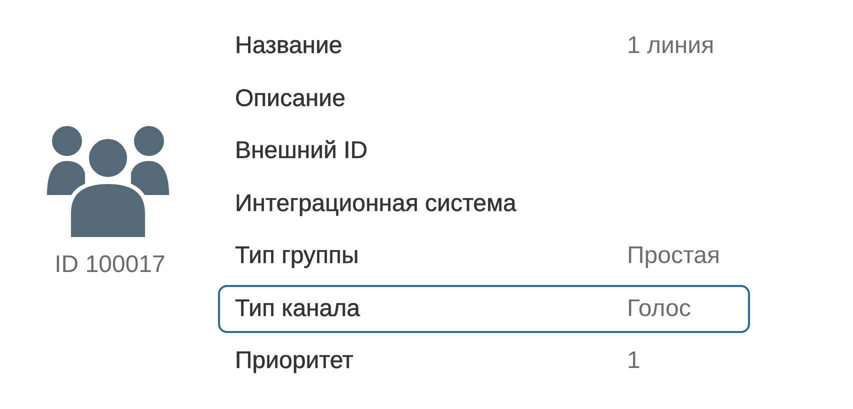 The height and width of the screenshot is (409, 853). What do you see at coordinates (110, 265) in the screenshot?
I see `group-id: ID 100017` at bounding box center [110, 265].